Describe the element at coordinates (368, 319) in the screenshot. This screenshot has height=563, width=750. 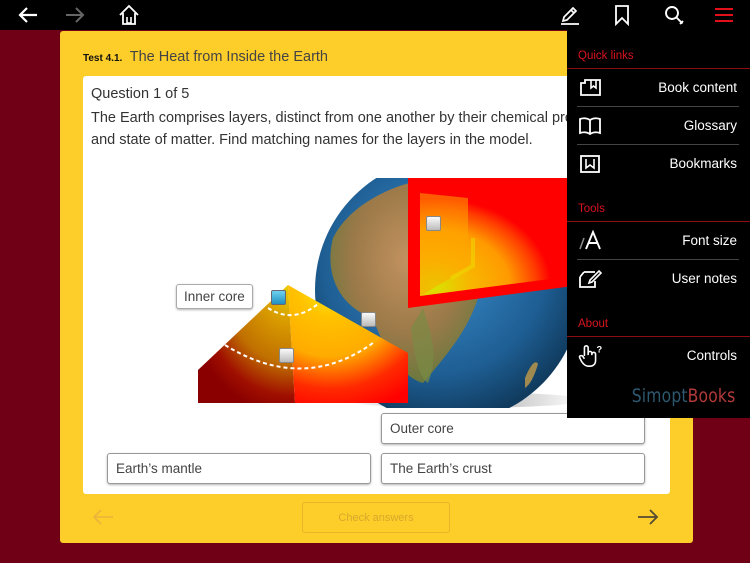
I see `drop-target-outer-core` at that location.